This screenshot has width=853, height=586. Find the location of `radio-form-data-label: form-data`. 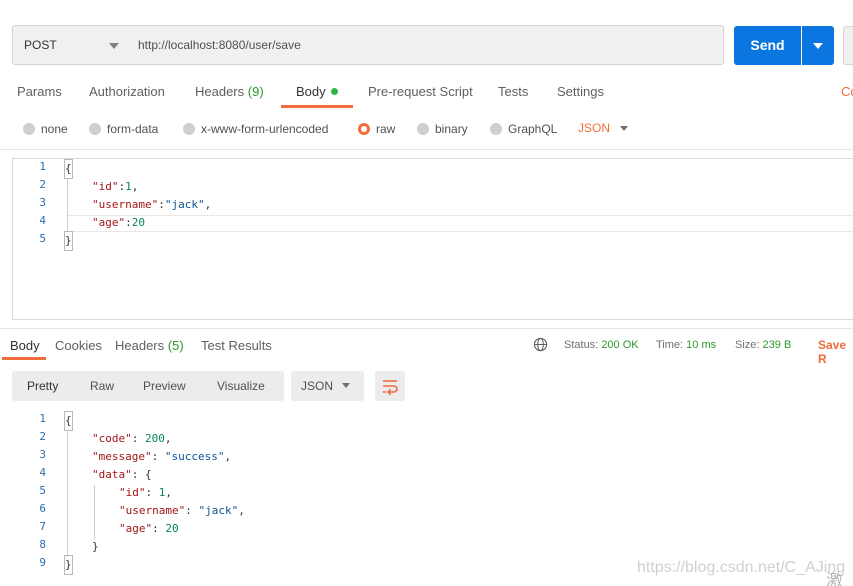

radio-form-data-label: form-data is located at coordinates (133, 129).